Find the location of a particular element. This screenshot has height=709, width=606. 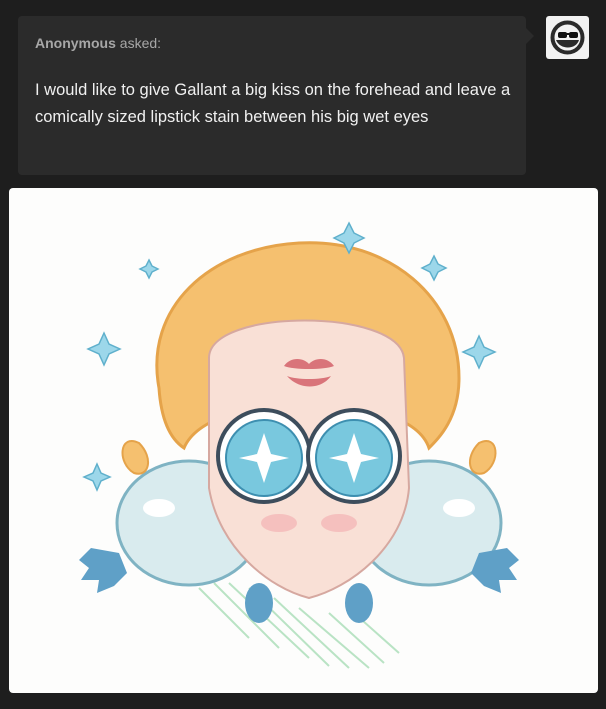

left-foot is located at coordinates (259, 603).